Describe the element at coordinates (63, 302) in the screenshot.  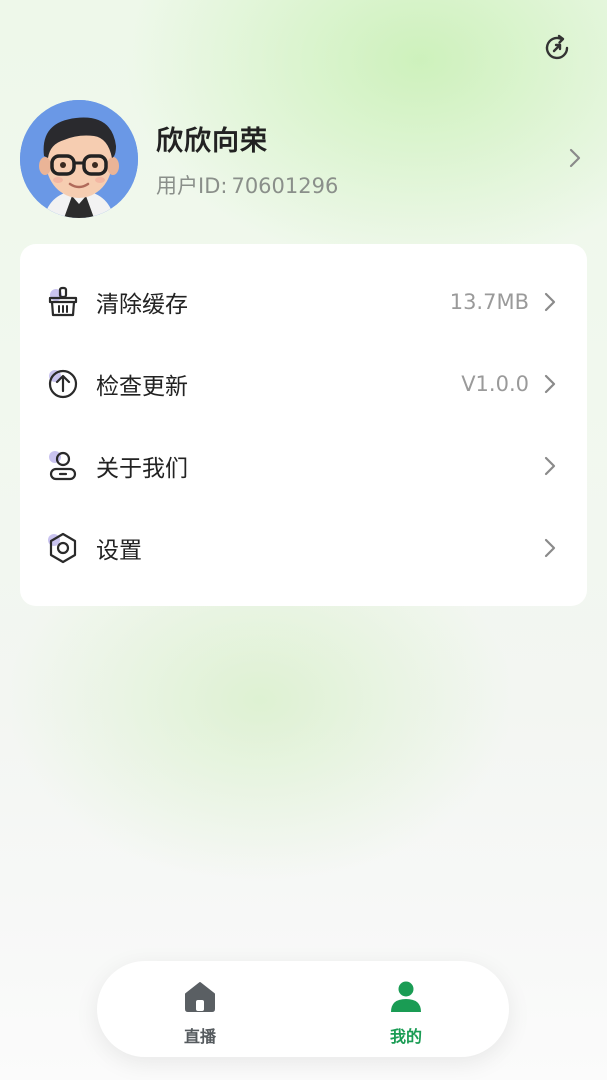
I see `broom-basket-icon` at that location.